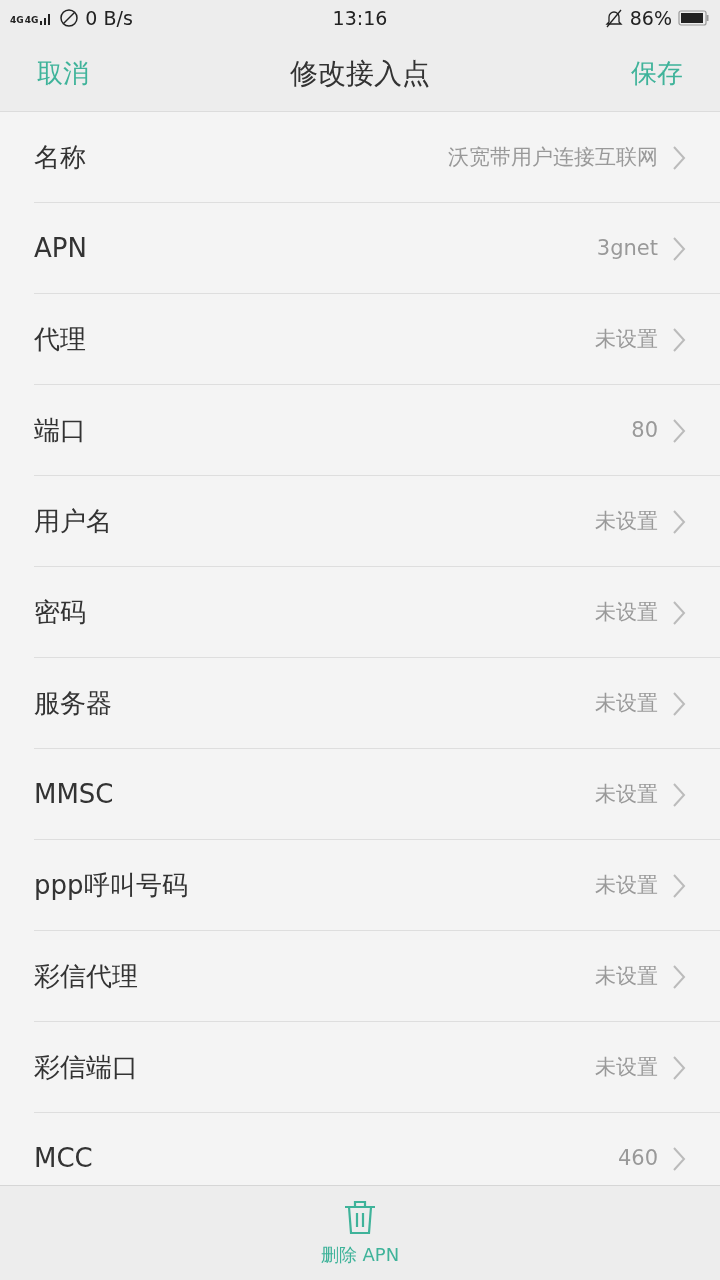  Describe the element at coordinates (64, 1158) in the screenshot. I see `row-label: MCC` at that location.